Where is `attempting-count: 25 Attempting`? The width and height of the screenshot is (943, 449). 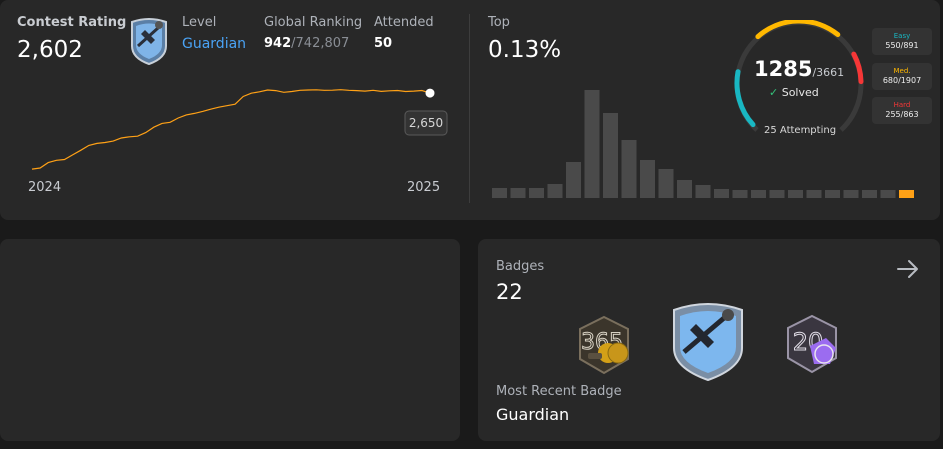 attempting-count: 25 Attempting is located at coordinates (800, 130).